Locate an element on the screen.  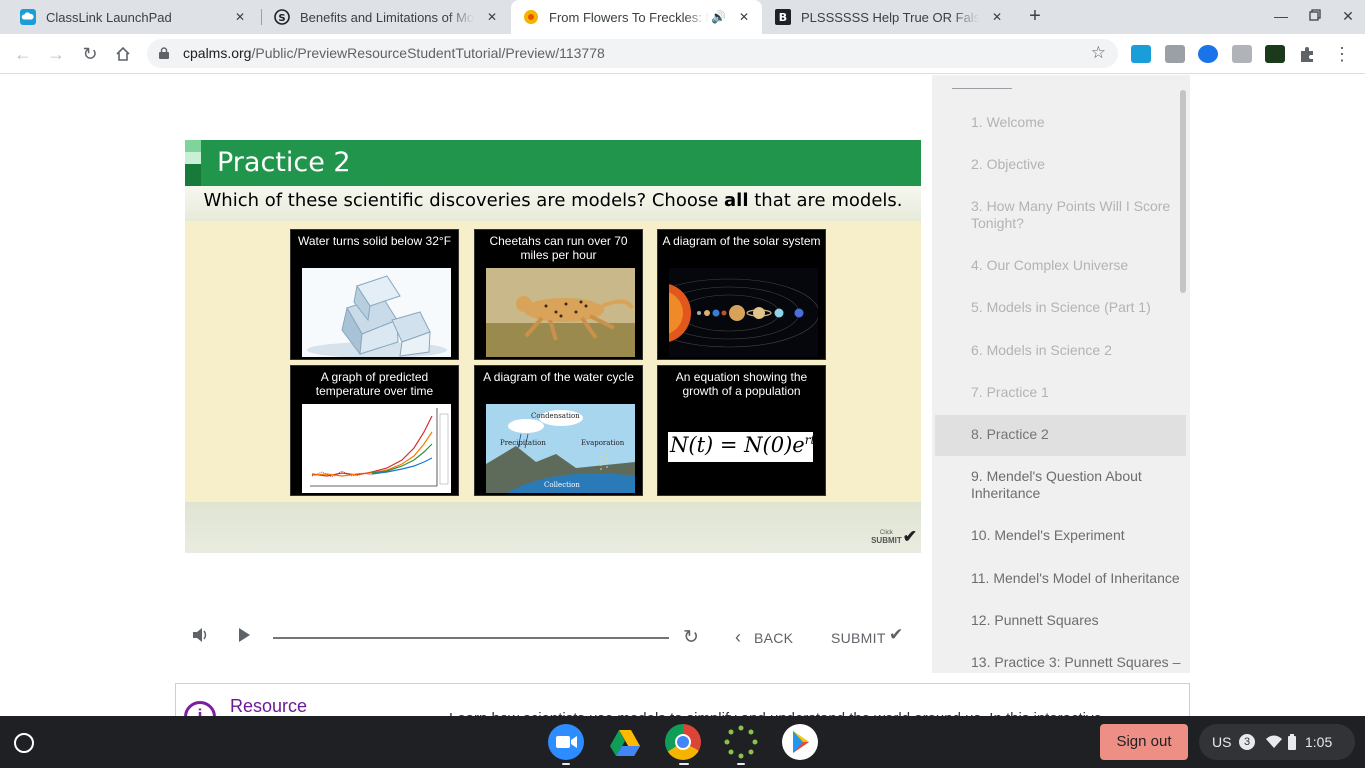
slide-title: Practice 2 is located at coordinates (284, 162).